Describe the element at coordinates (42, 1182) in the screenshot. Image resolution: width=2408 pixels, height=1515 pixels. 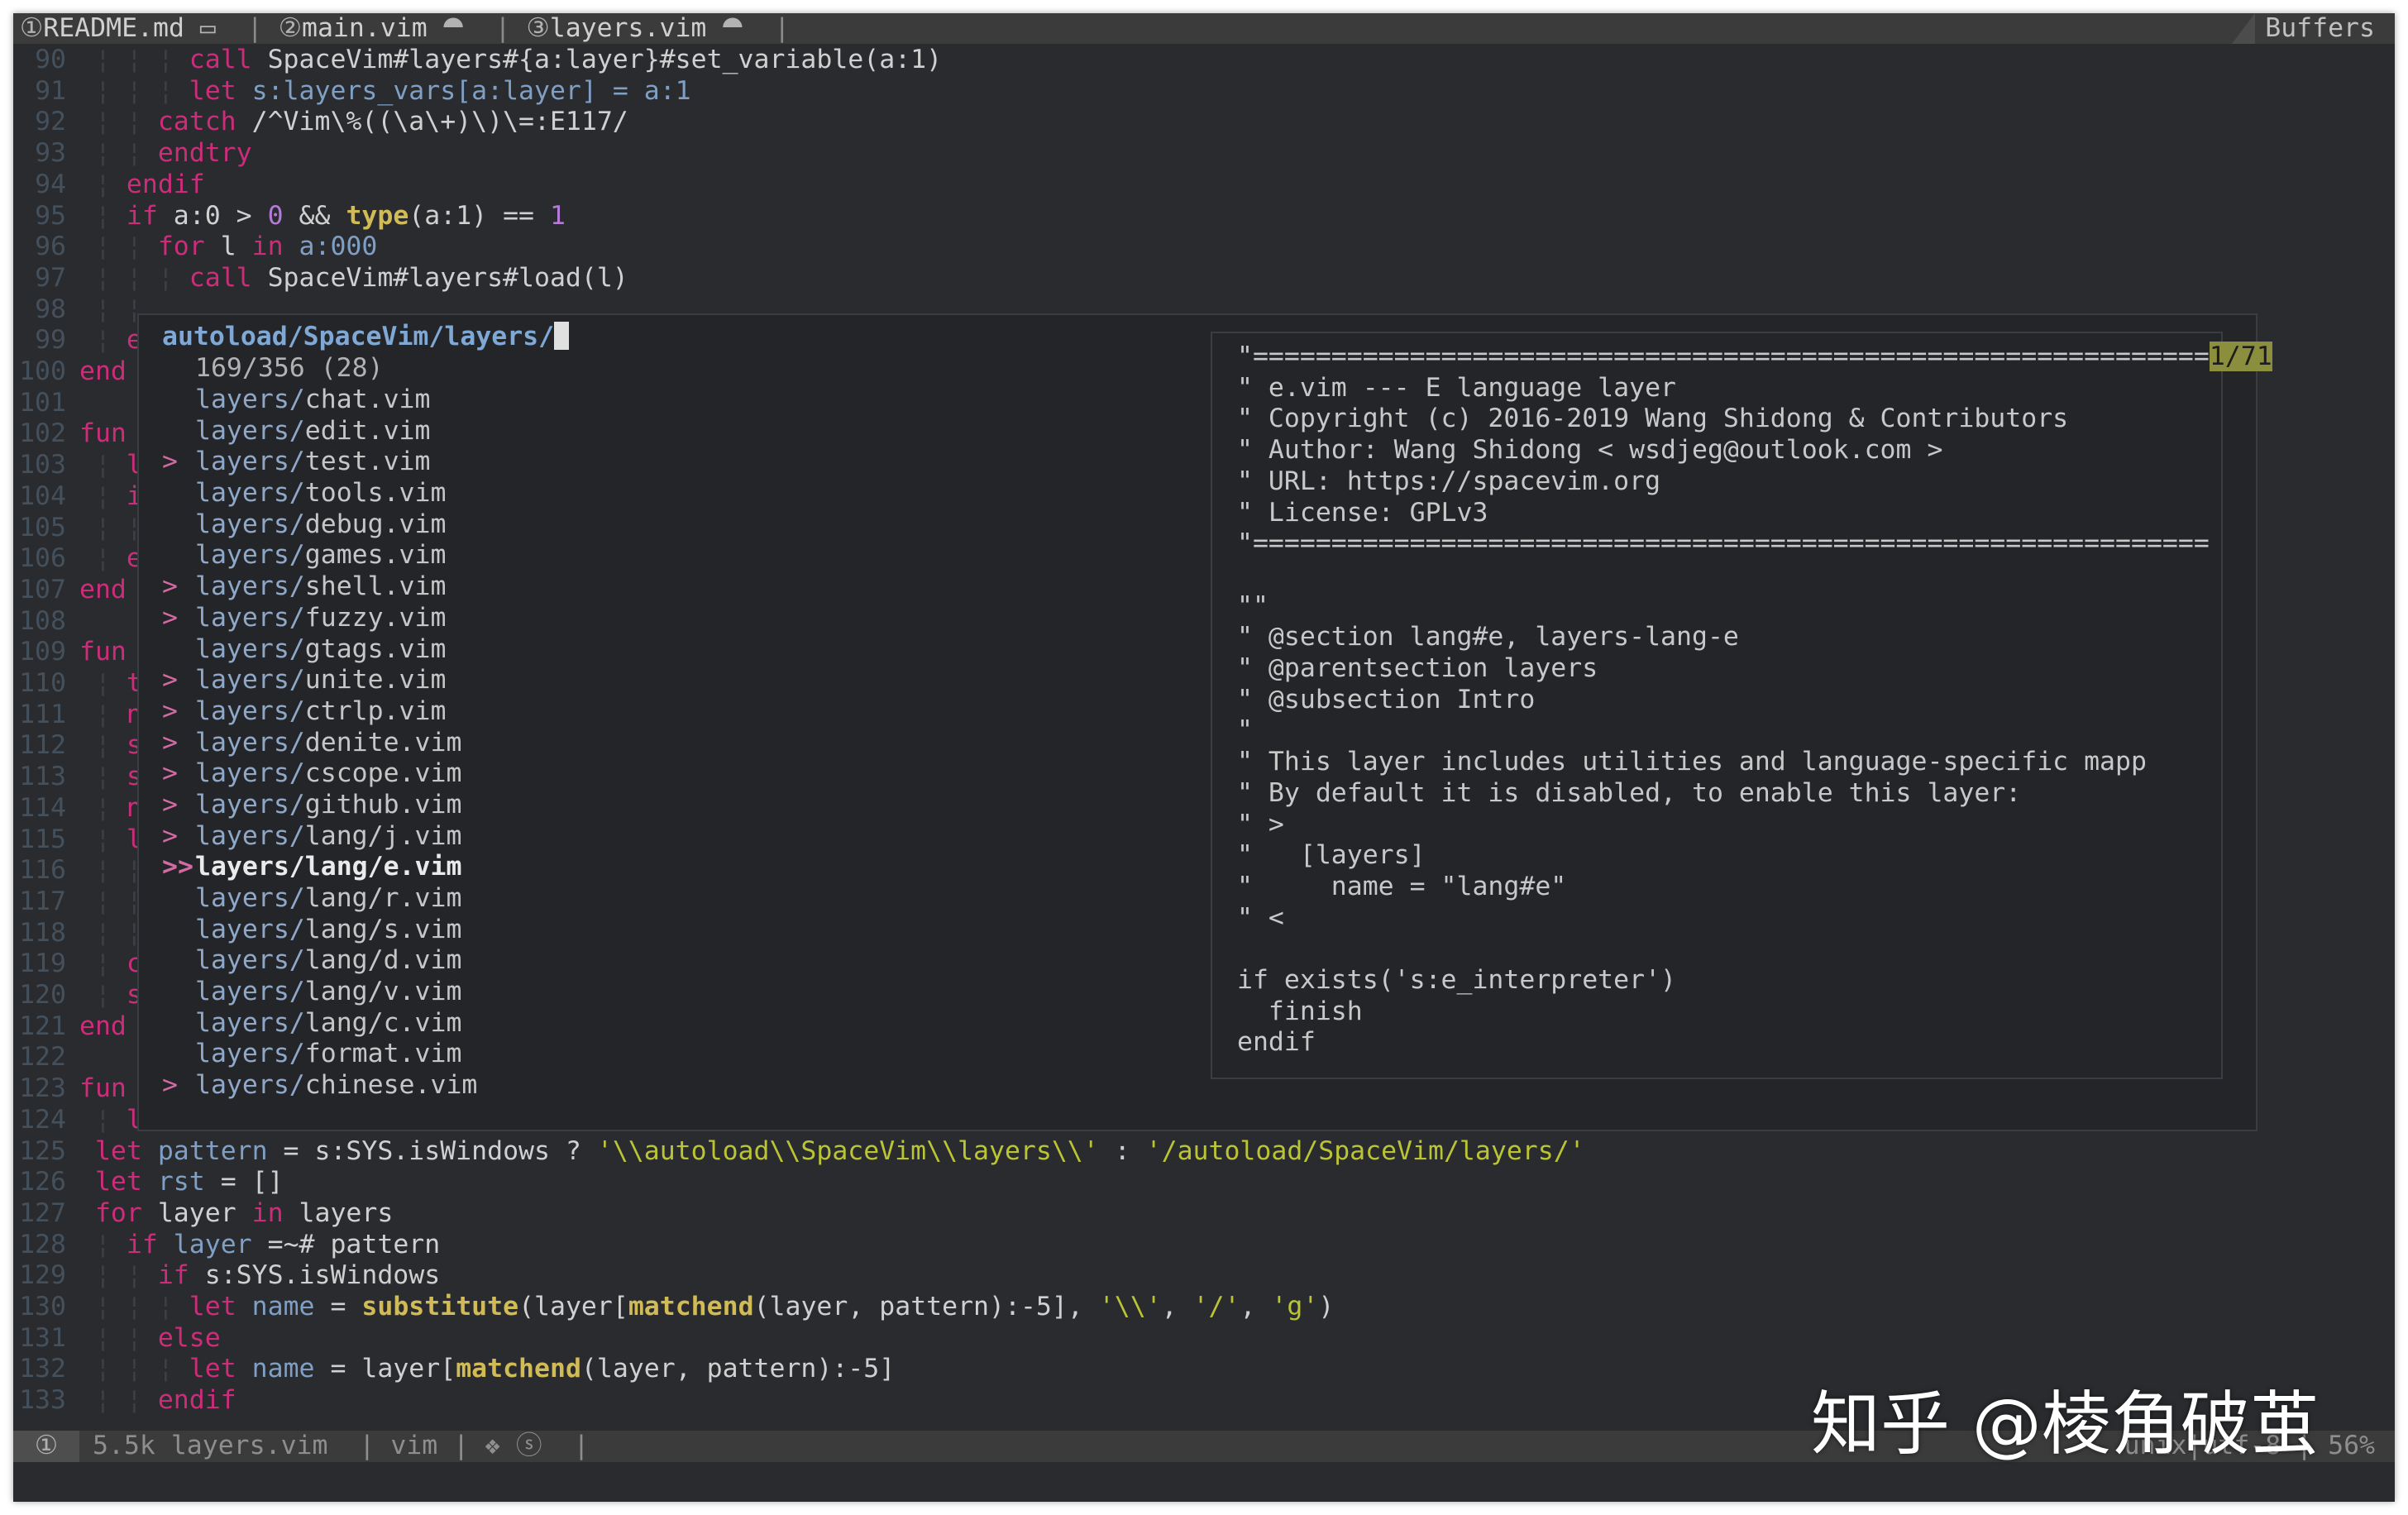
I see `line-number: 126` at that location.